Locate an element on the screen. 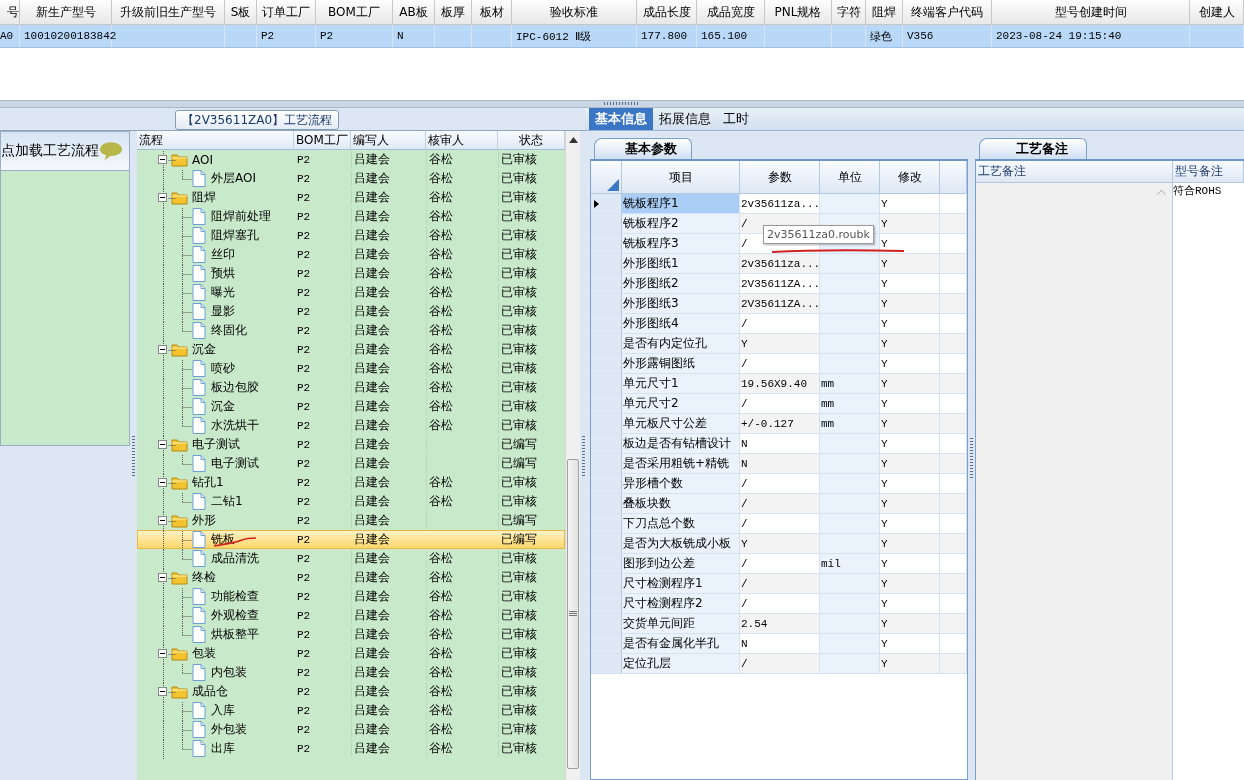 The width and height of the screenshot is (1244, 780). document-icon is located at coordinates (199, 368).